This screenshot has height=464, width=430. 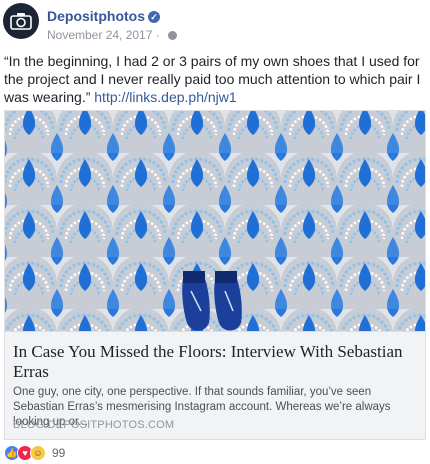 I want to click on post-header: Depositphotos ✓ November 24, 2017 ·, so click(x=215, y=21).